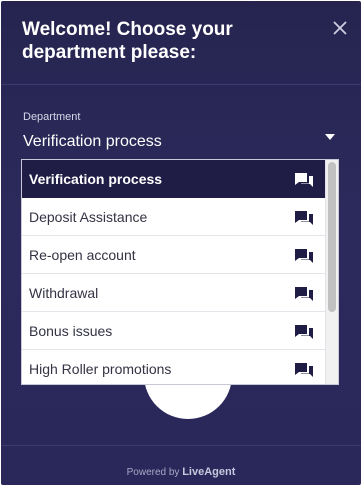 The image size is (362, 487). Describe the element at coordinates (181, 465) in the screenshot. I see `widget-footer: Powered by LiveAgent` at that location.